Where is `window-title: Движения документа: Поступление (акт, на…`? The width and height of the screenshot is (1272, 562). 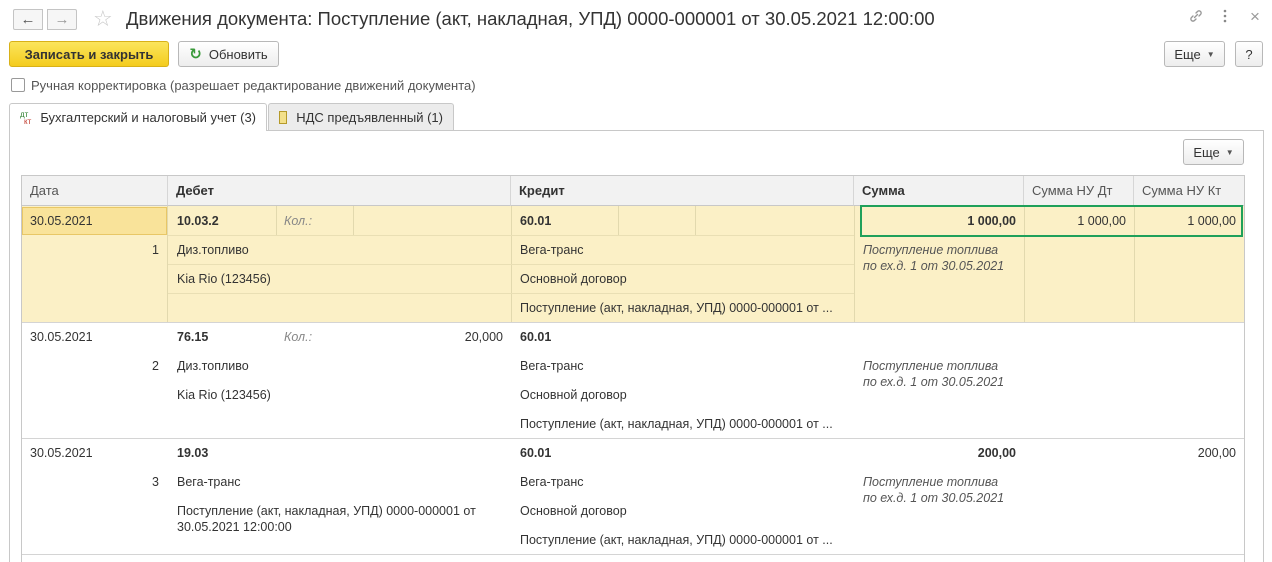
window-title: Движения документа: Поступление (акт, на… is located at coordinates (530, 18).